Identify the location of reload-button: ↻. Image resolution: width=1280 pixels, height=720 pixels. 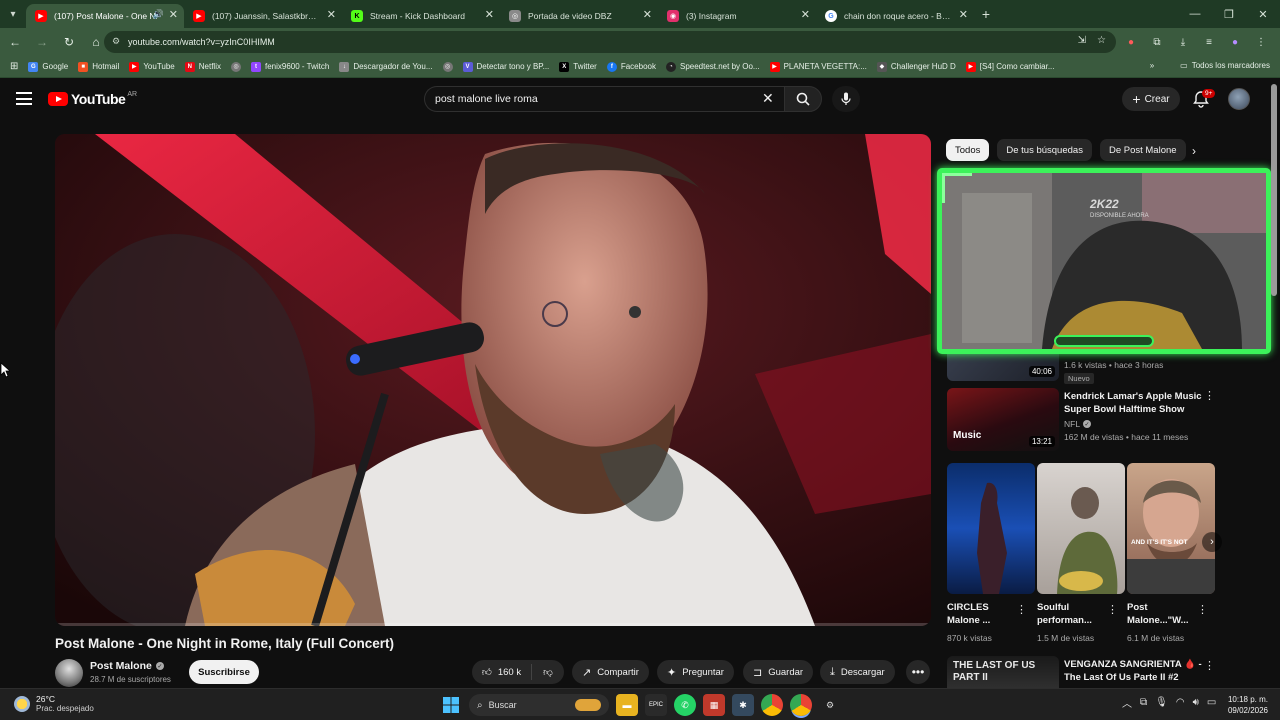
(69, 42).